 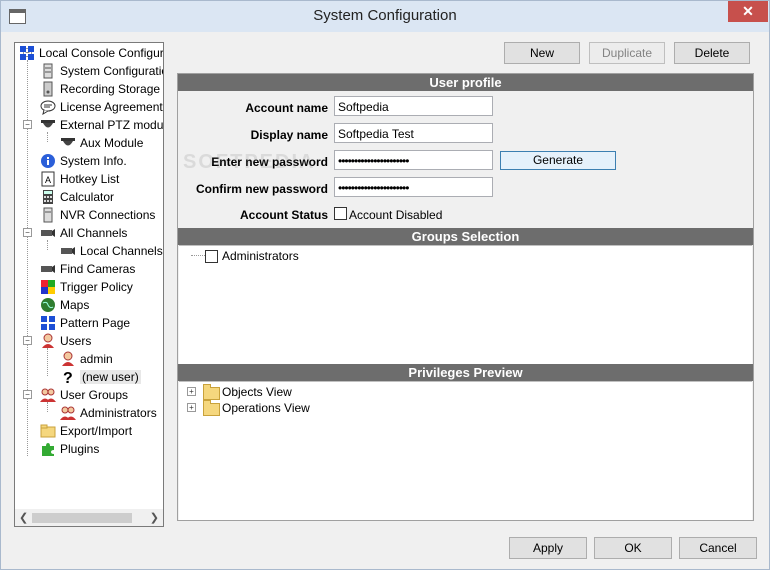 I want to click on tree-item-label: Local Channels, so click(x=121, y=251).